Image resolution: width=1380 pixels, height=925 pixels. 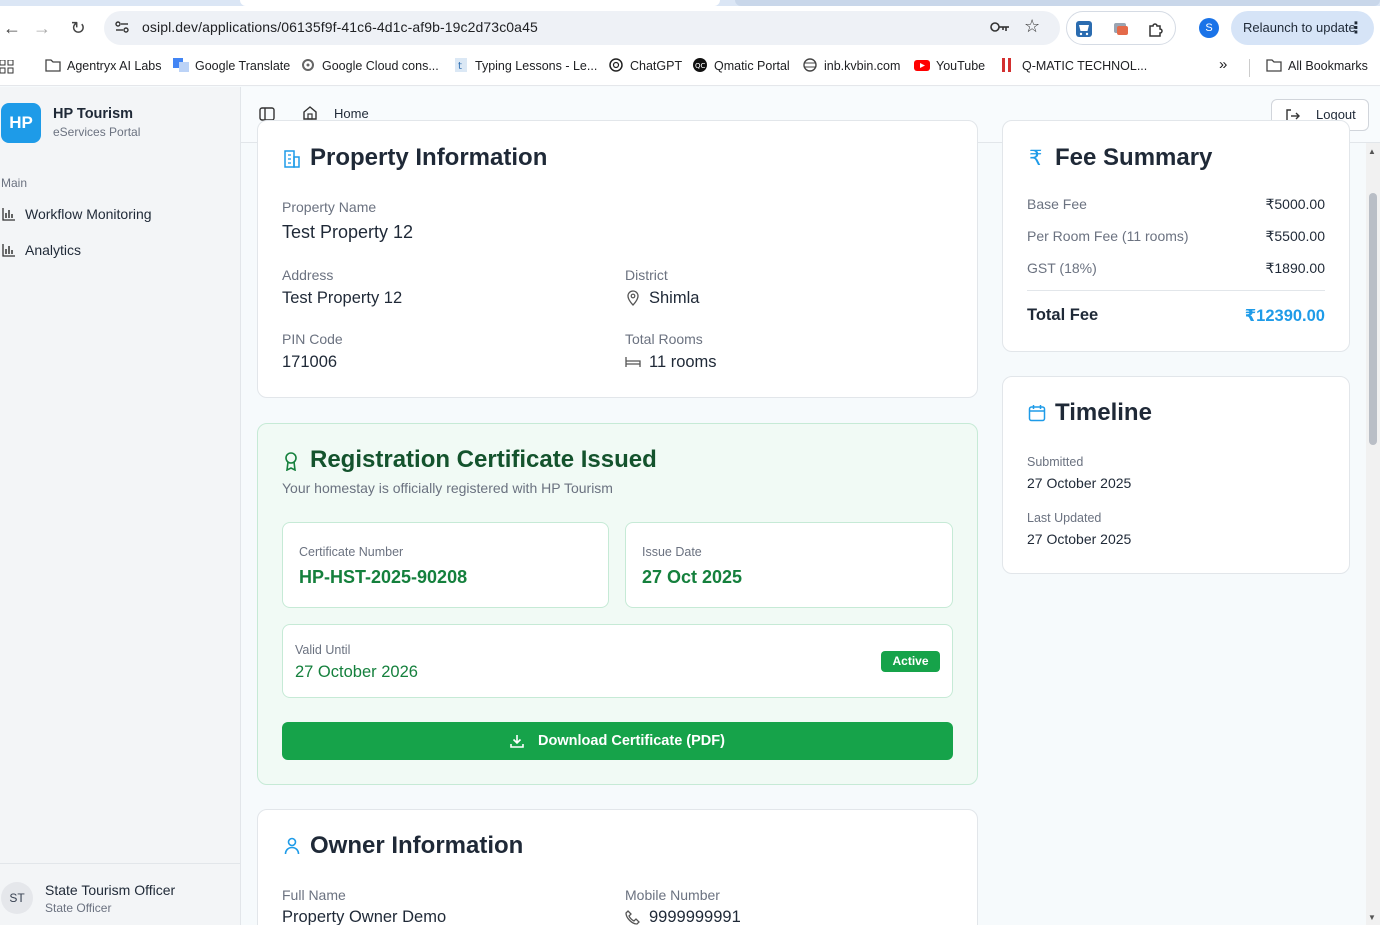 I want to click on app-logo: HP, so click(x=21, y=123).